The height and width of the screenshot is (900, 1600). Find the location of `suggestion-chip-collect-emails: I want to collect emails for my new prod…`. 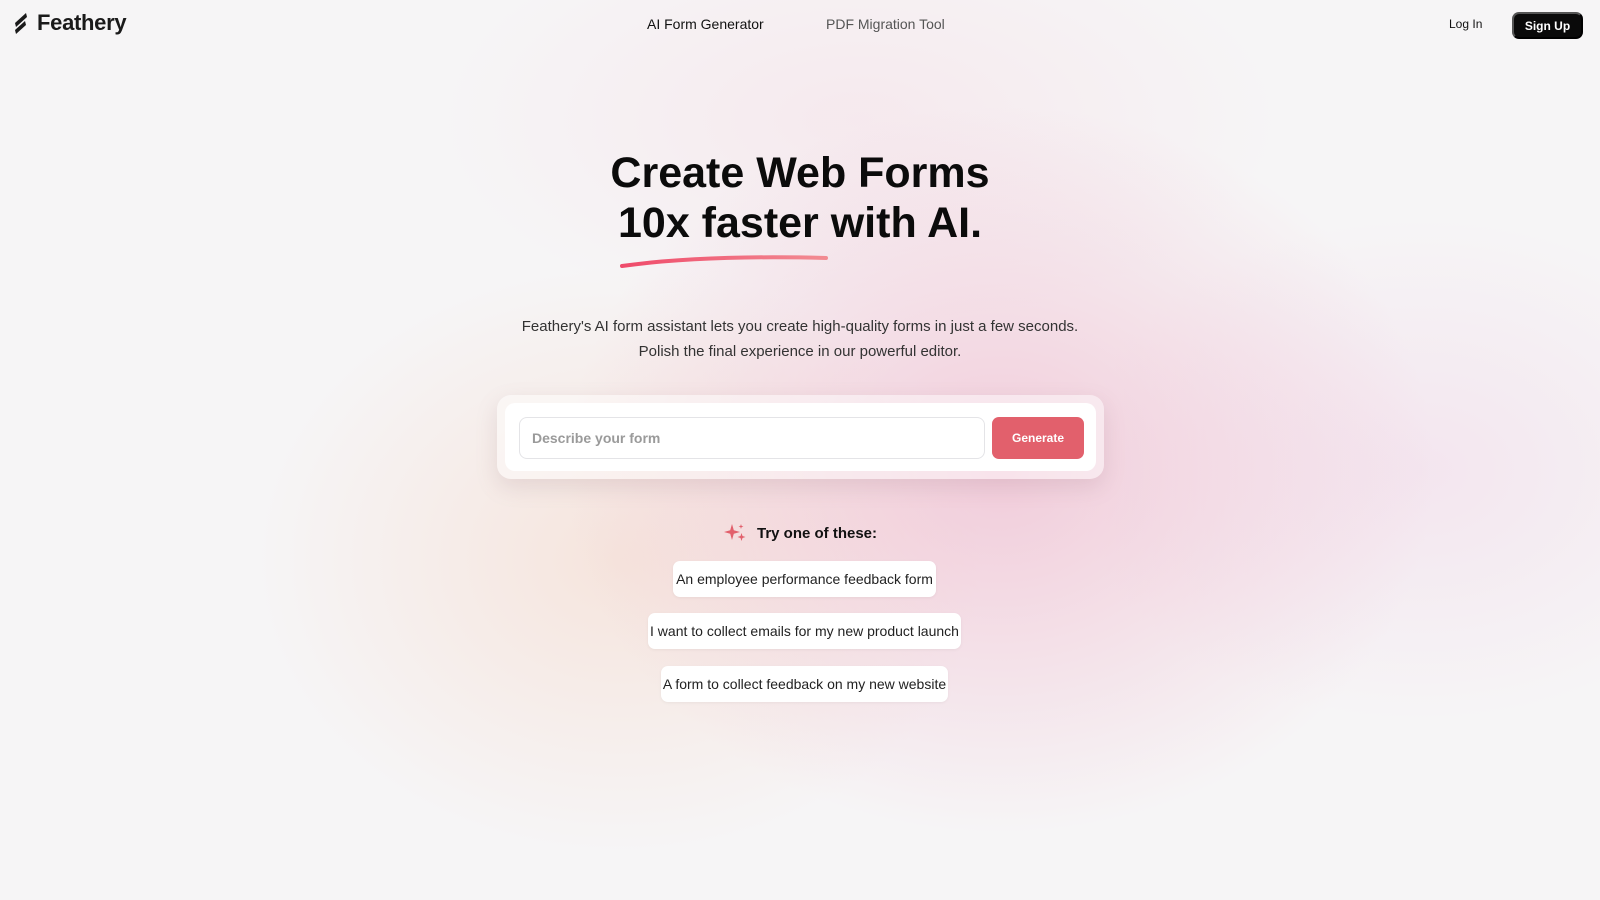

suggestion-chip-collect-emails: I want to collect emails for my new prod… is located at coordinates (804, 631).